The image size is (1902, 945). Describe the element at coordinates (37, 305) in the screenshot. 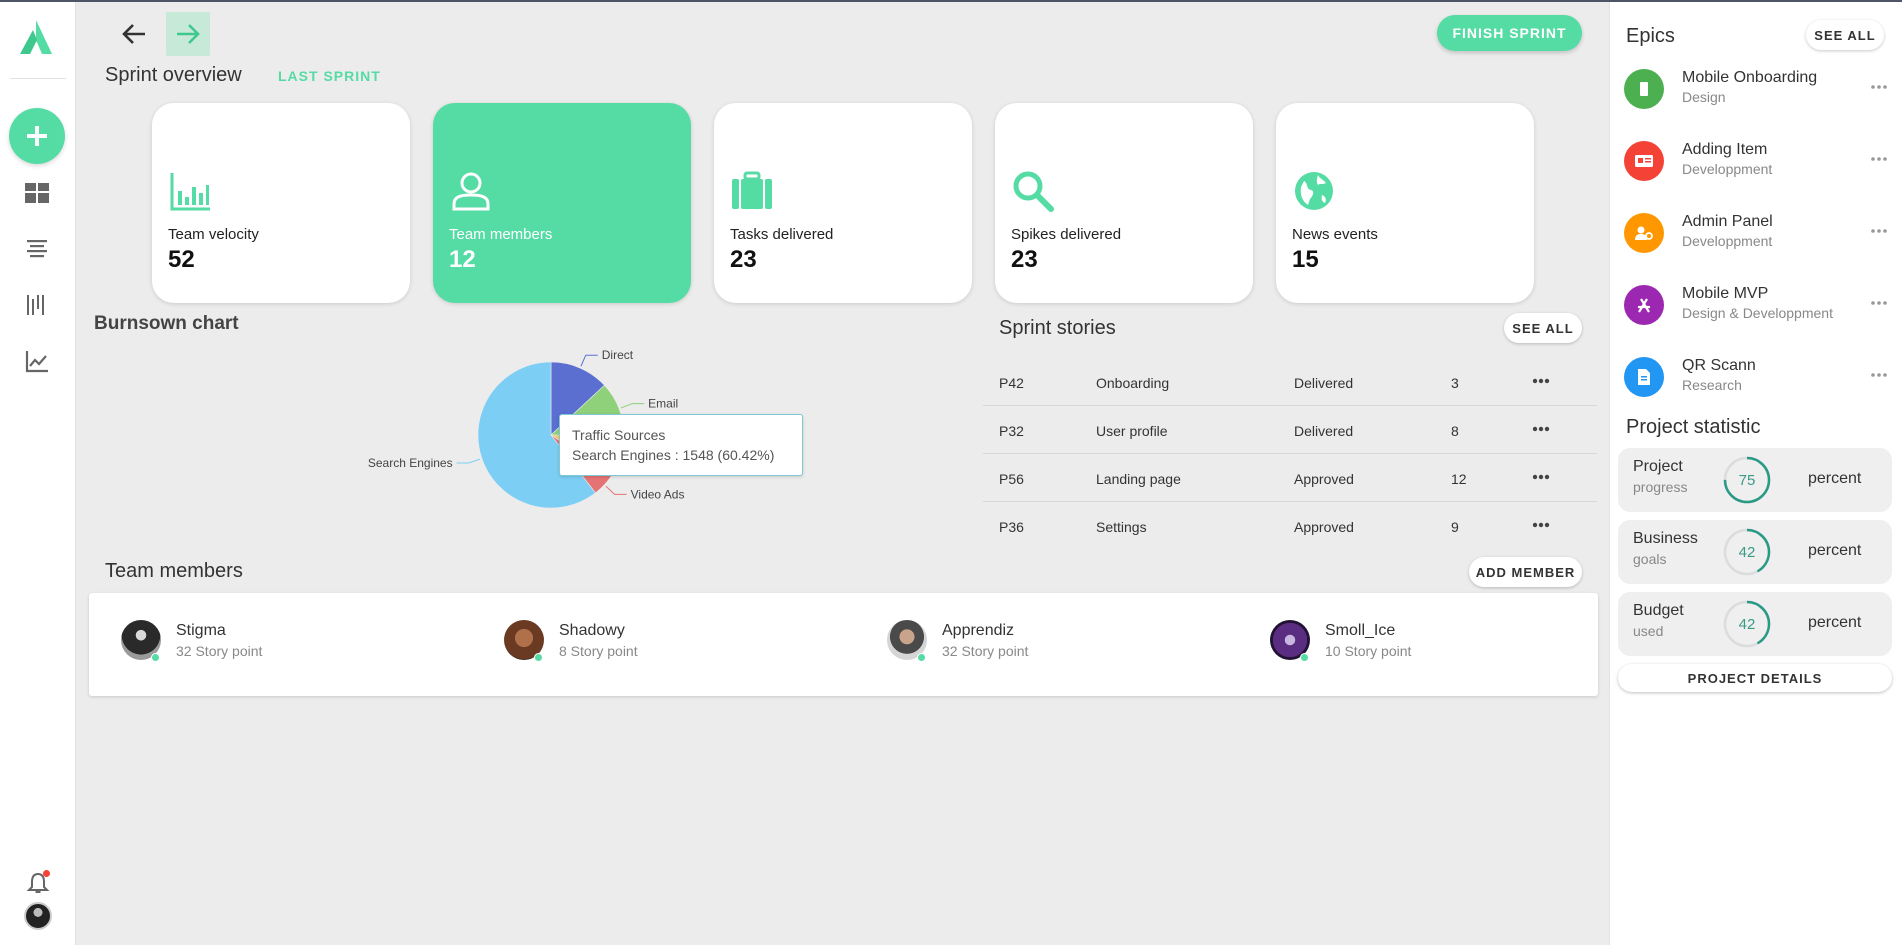

I see `bars-icon` at that location.